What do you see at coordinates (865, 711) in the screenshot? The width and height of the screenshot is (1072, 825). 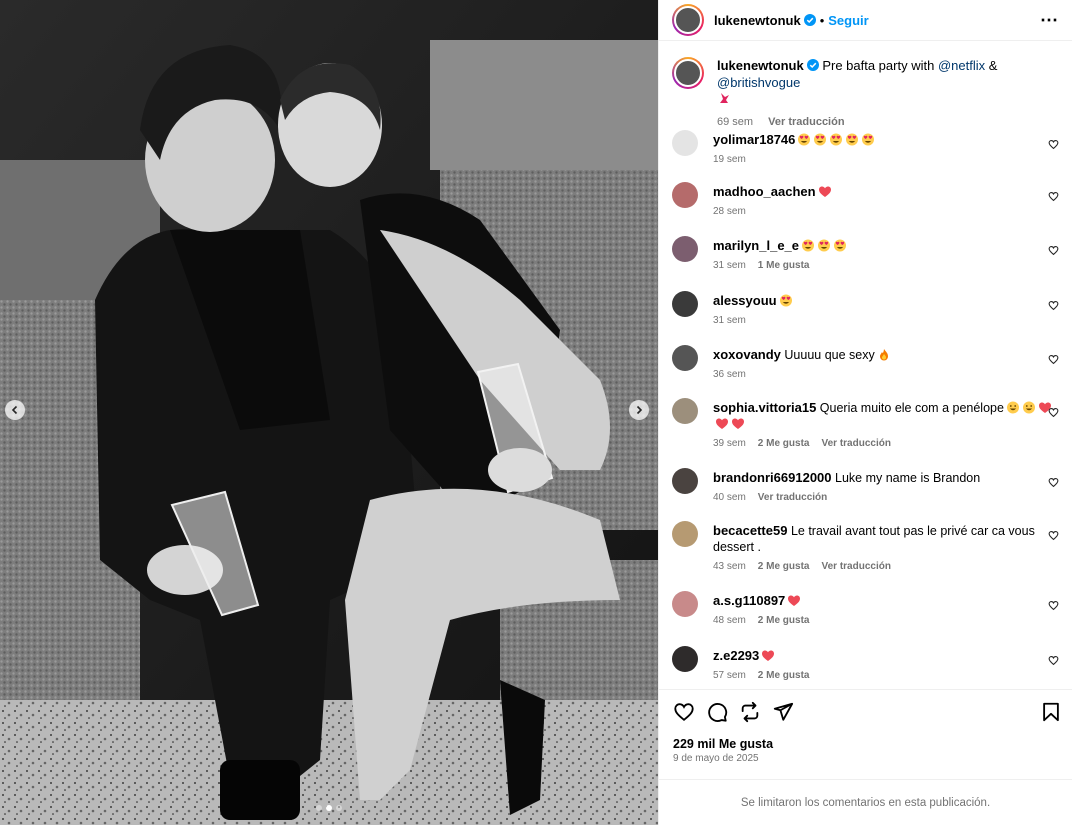 I see `post-actions-bar` at bounding box center [865, 711].